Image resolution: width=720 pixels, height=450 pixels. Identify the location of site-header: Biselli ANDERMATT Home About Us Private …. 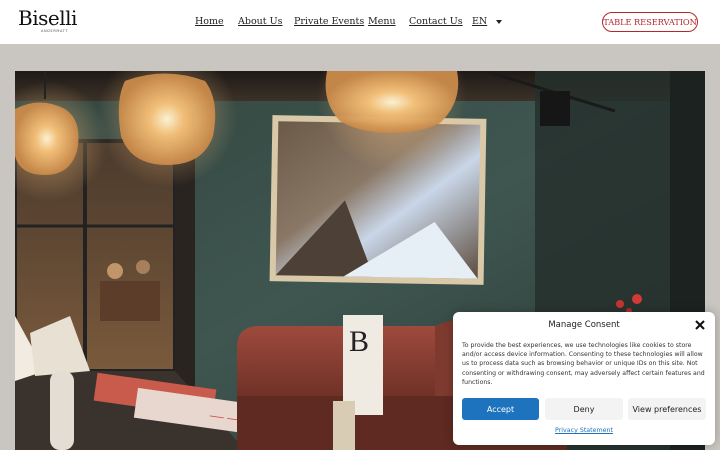
(360, 22).